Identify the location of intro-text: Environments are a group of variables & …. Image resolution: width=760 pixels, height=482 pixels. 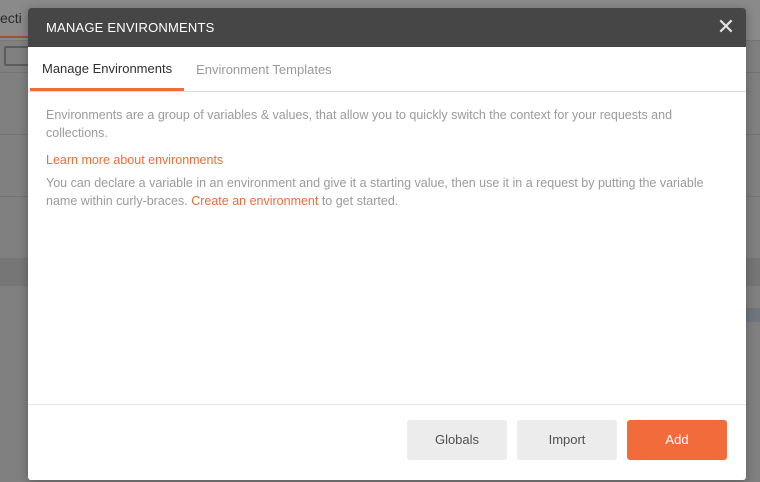
(359, 124).